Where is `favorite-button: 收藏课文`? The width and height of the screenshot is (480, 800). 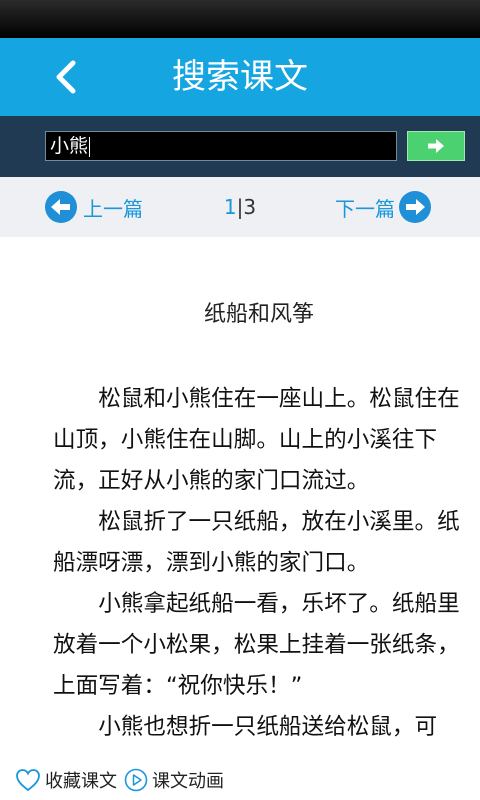 favorite-button: 收藏课文 is located at coordinates (66, 780).